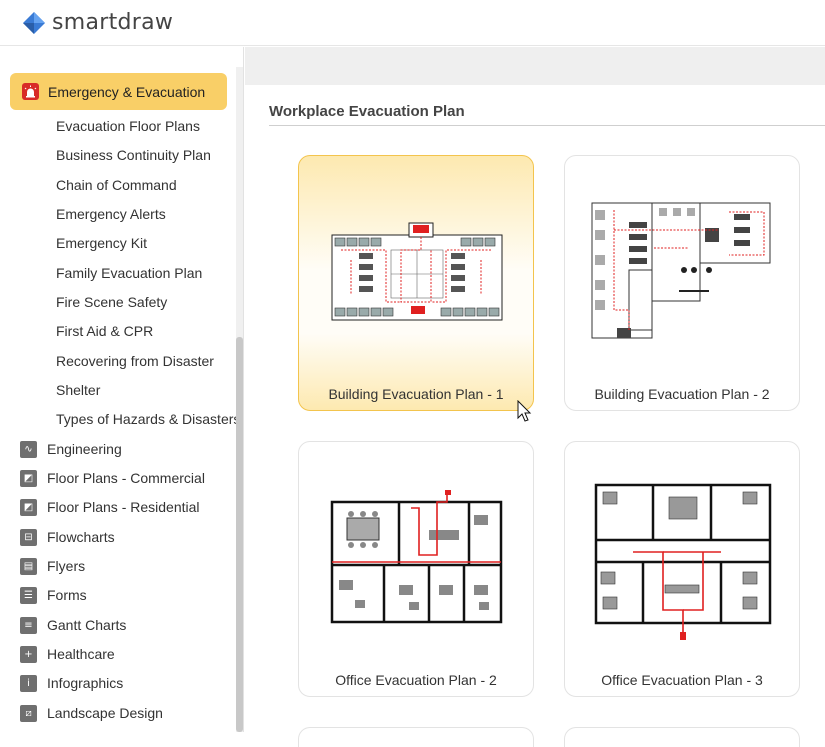  Describe the element at coordinates (28, 654) in the screenshot. I see `plus-icon: +` at that location.